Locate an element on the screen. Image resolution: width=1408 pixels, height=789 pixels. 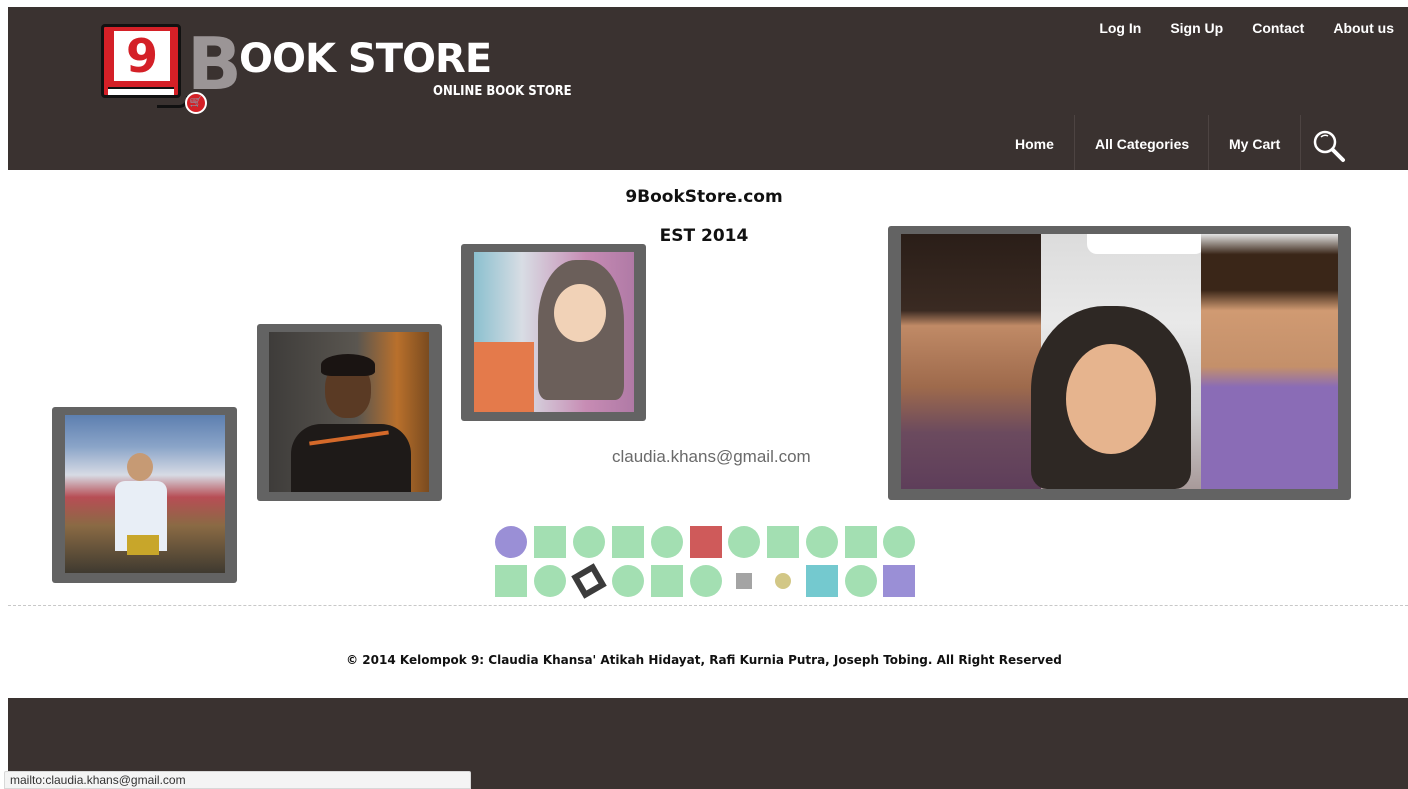
group-photo is located at coordinates (1119, 363).